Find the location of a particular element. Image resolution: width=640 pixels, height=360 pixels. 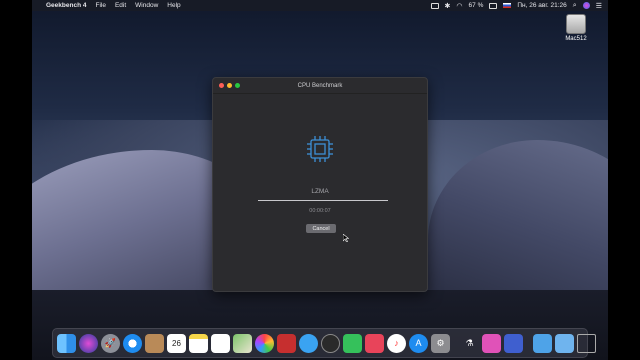

launchpad-icon: 🚀 is located at coordinates (110, 343).